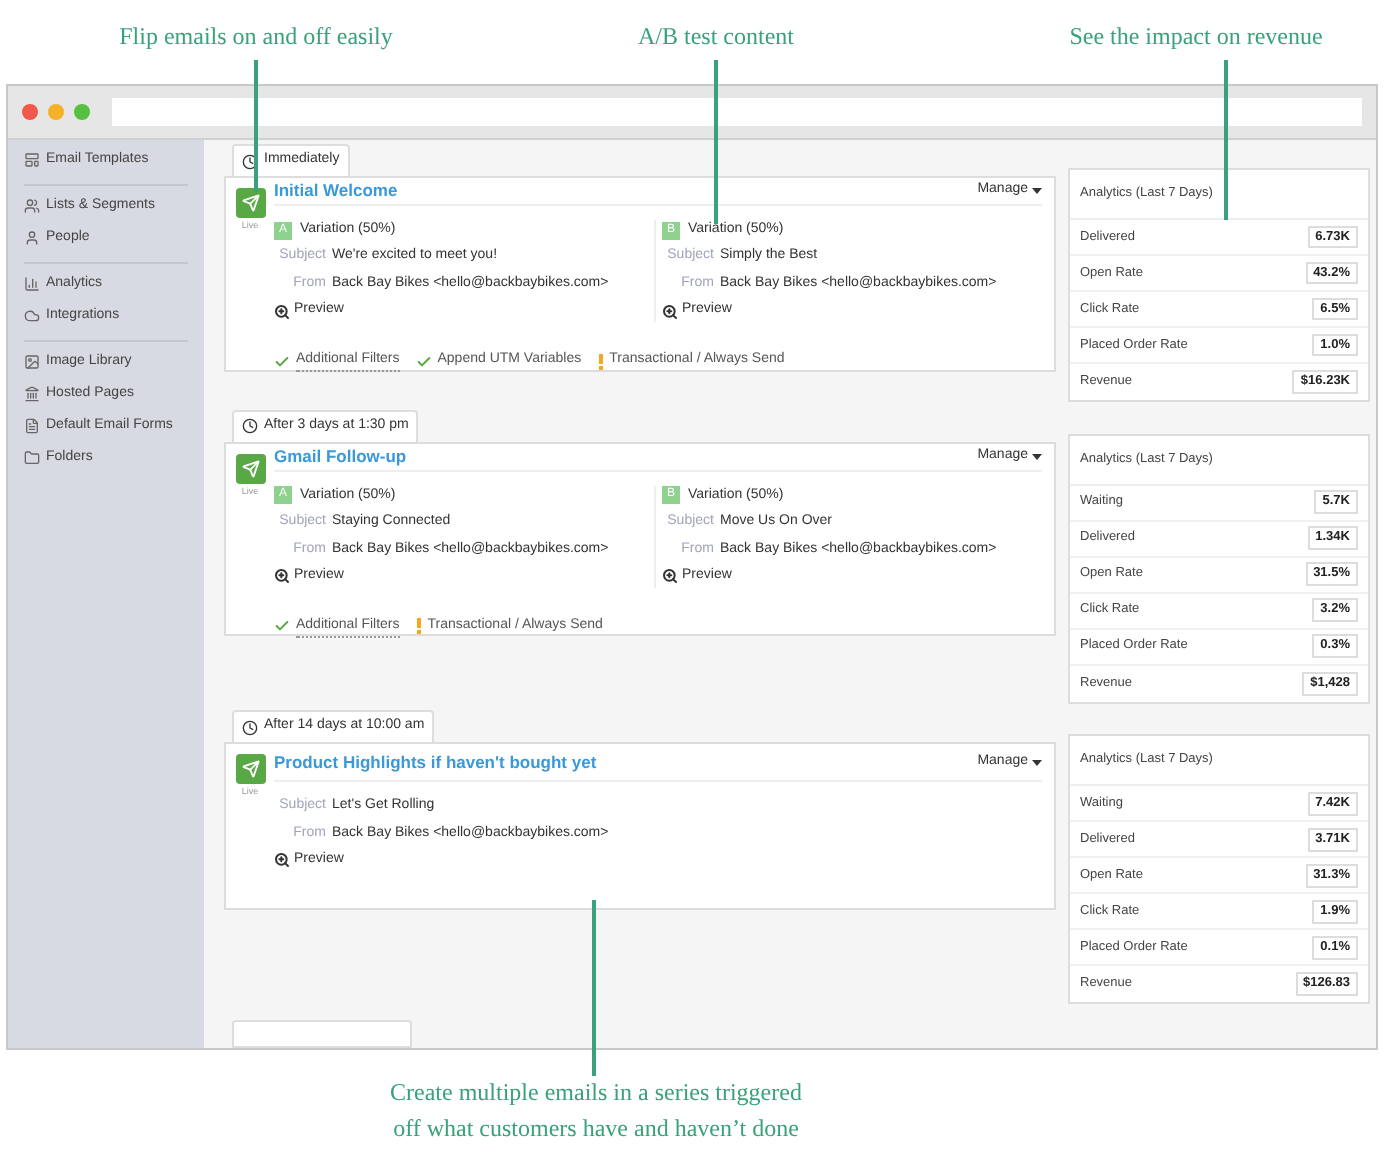 This screenshot has width=1384, height=1158. I want to click on callout-text: See the impact on revenue, so click(1196, 37).